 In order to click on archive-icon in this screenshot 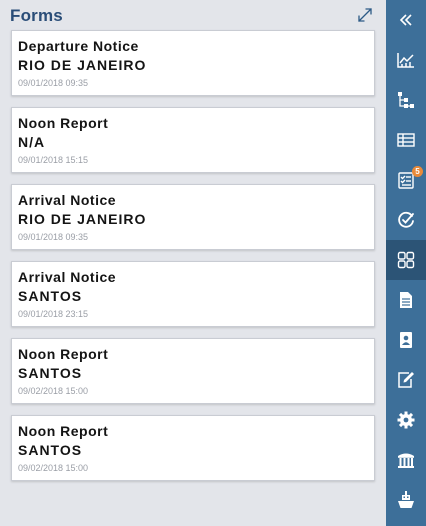, I will do `click(406, 460)`.